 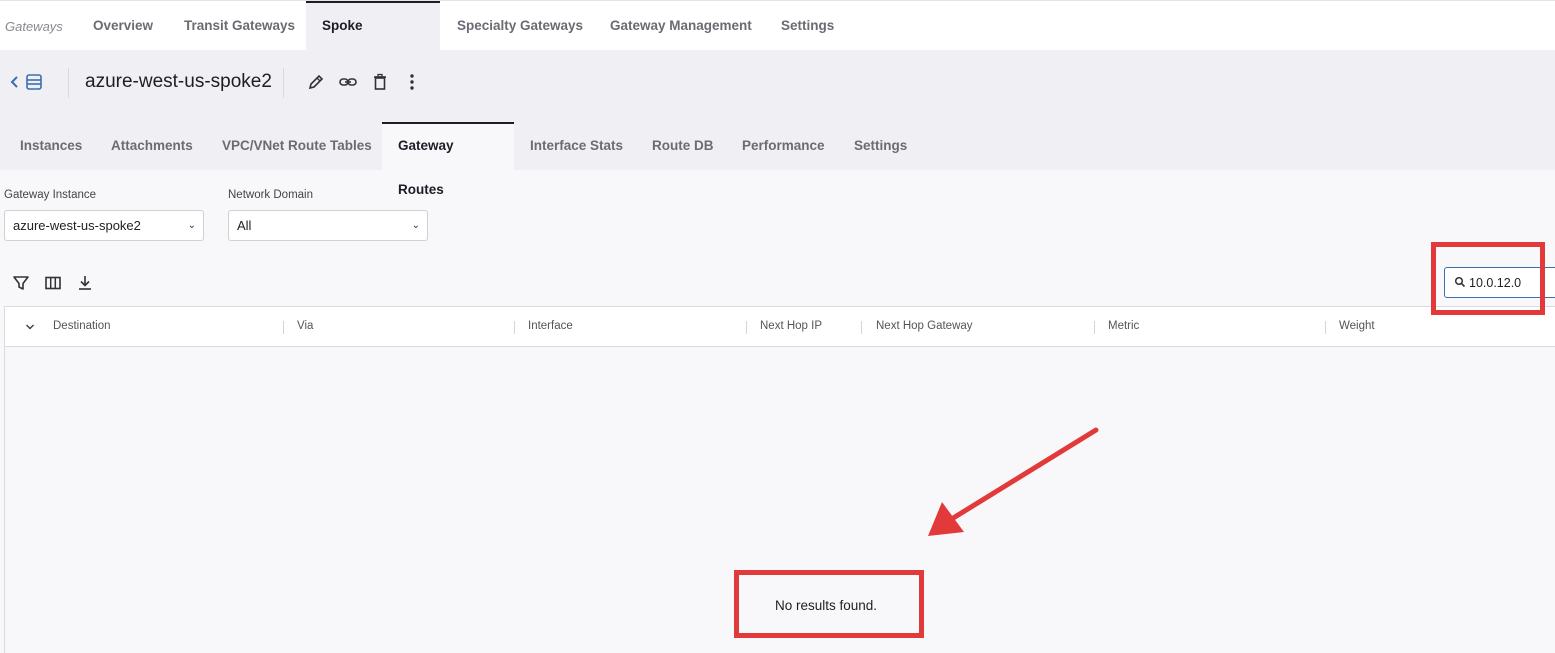 What do you see at coordinates (328, 225) in the screenshot?
I see `network-domain-select: All ⌄` at bounding box center [328, 225].